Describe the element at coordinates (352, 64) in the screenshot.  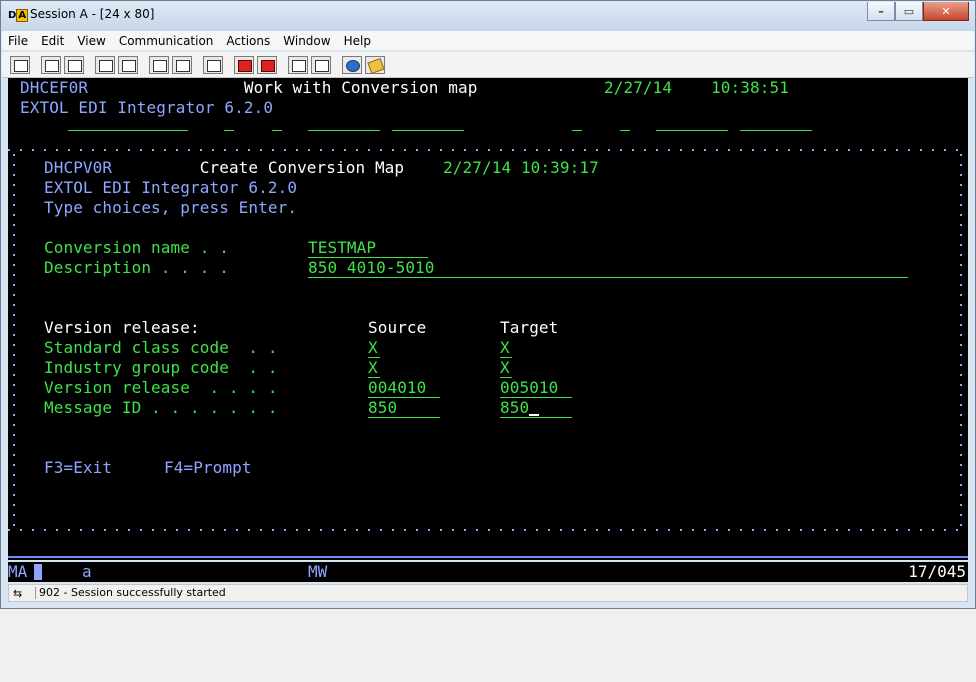
I see `globe-icon` at that location.